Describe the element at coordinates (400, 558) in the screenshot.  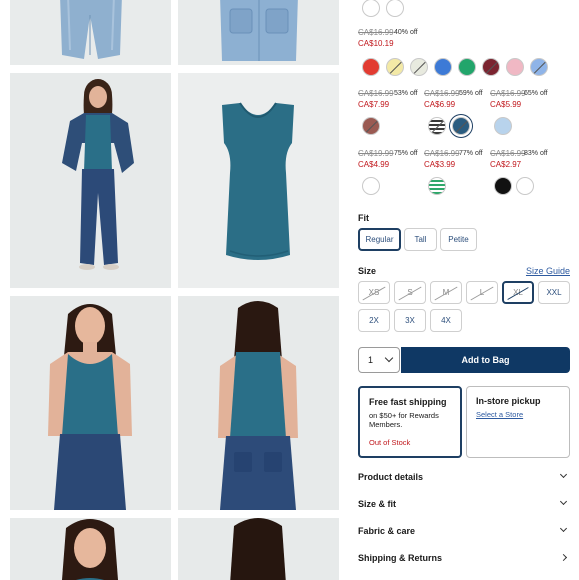
I see `accordion-label: Shipping & Returns` at that location.